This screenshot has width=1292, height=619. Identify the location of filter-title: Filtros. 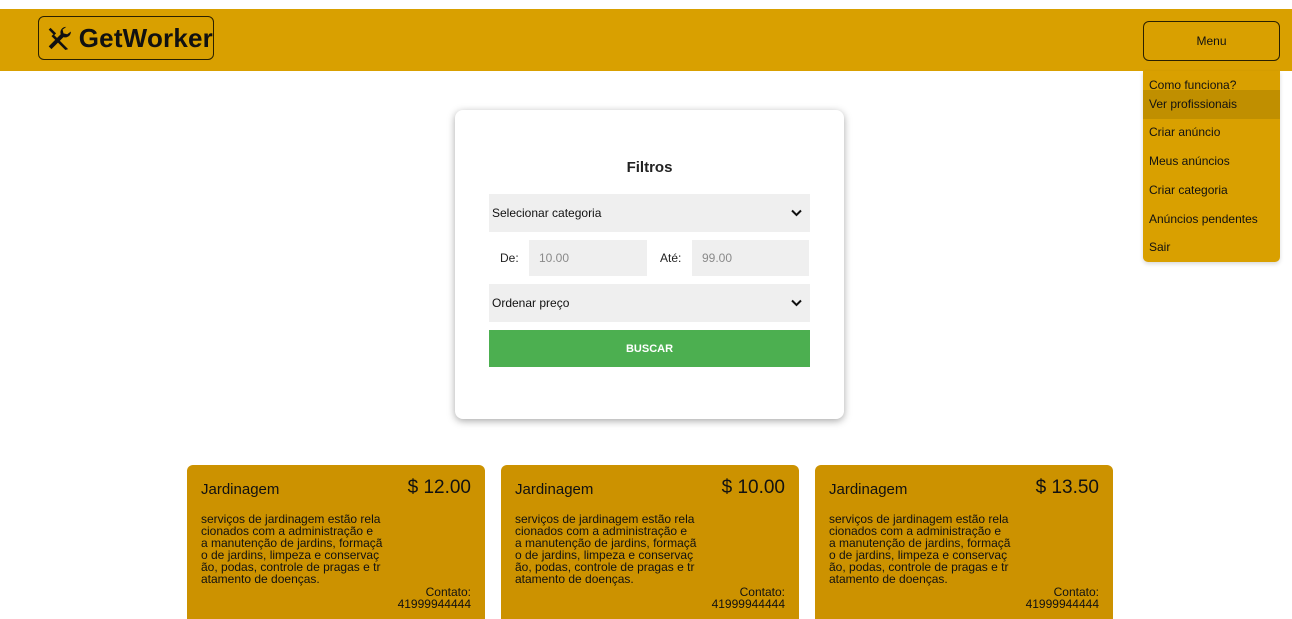
(649, 167).